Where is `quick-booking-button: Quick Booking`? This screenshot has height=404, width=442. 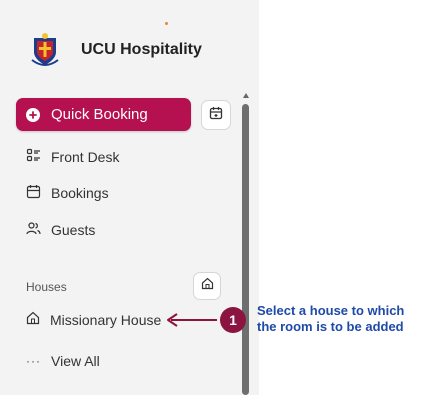 quick-booking-button: Quick Booking is located at coordinates (103, 114).